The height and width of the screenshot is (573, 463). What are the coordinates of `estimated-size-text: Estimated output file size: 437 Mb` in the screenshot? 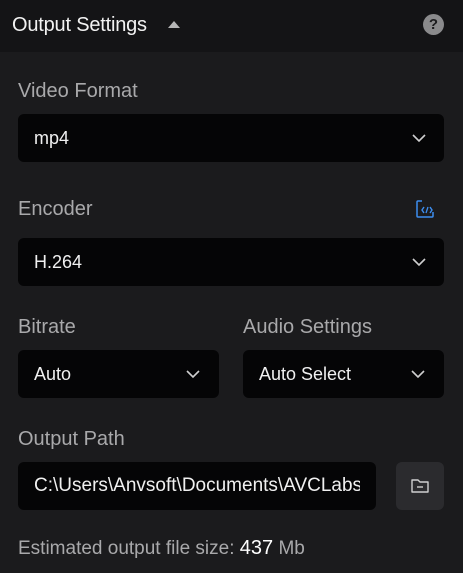 It's located at (161, 548).